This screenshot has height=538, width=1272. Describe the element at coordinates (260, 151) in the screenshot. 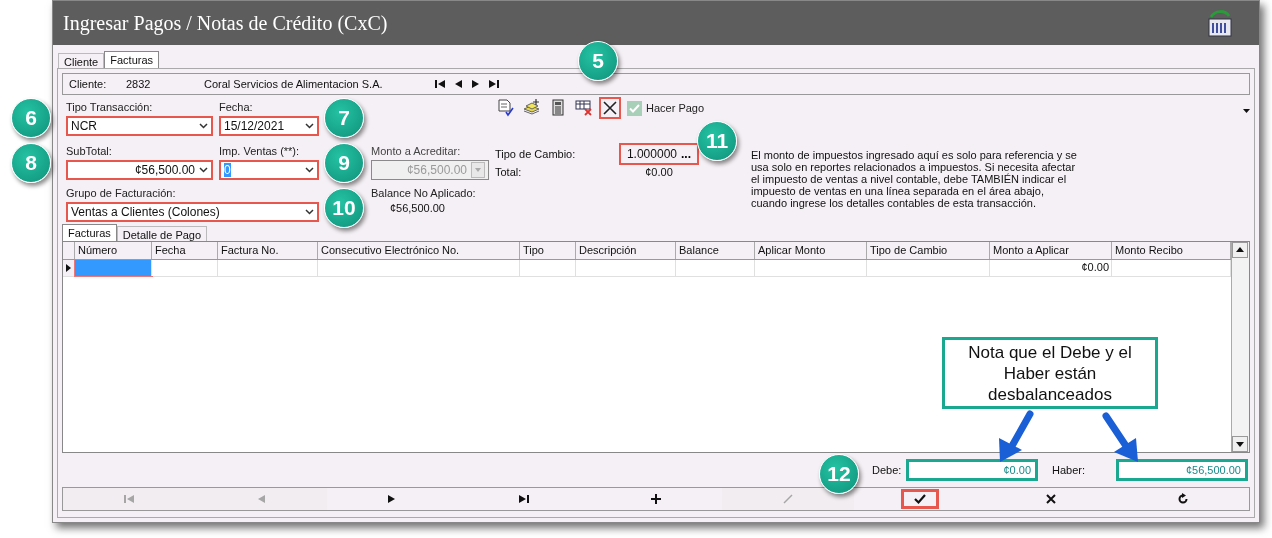

I see `field-label: Imp. Ventas (**):` at that location.